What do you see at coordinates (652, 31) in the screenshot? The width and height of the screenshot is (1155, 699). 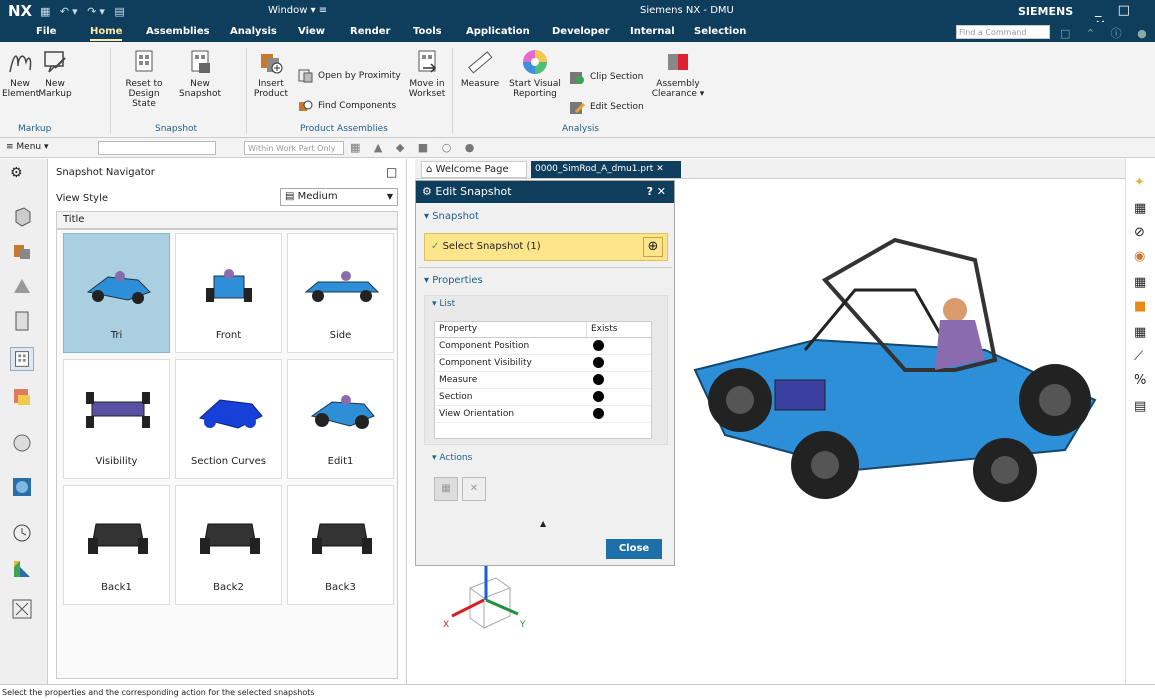 I see `tab-internal: Internal` at bounding box center [652, 31].